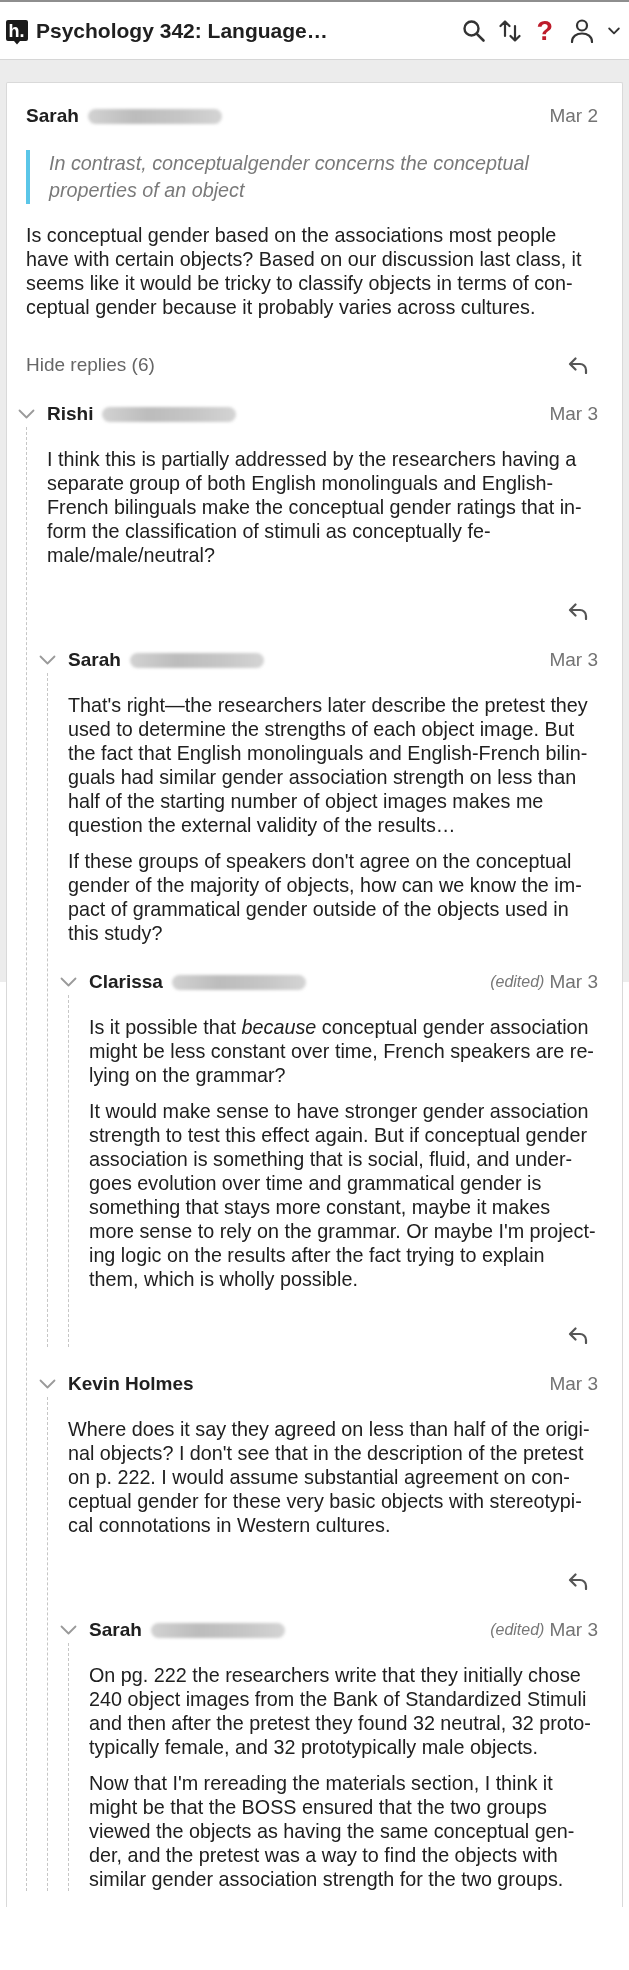 Image resolution: width=629 pixels, height=1970 pixels. Describe the element at coordinates (544, 30) in the screenshot. I see `help-button: ?` at that location.